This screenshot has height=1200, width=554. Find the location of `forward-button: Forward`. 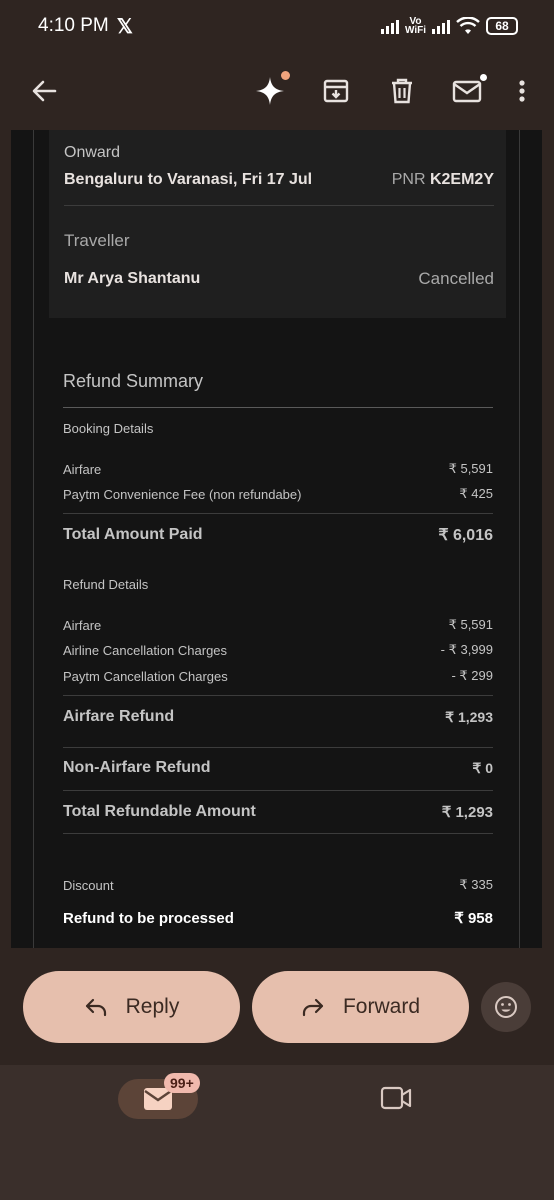

forward-button: Forward is located at coordinates (360, 1007).